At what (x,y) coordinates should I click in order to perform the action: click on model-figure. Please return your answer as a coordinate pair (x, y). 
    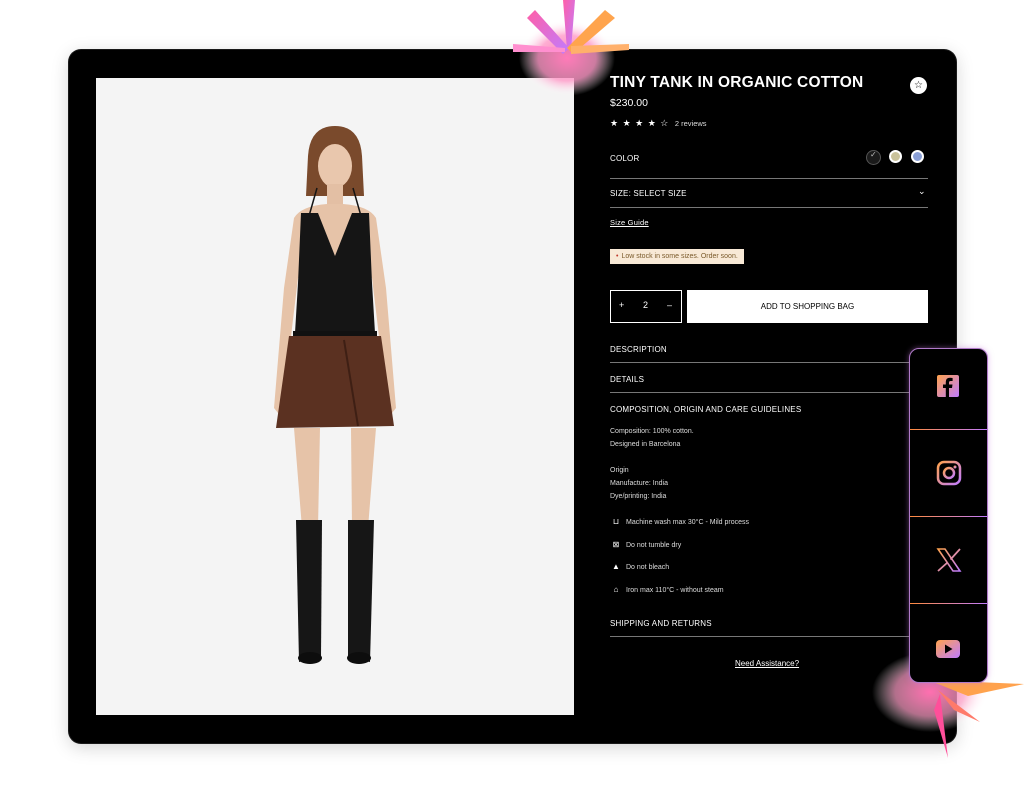
    Looking at the image, I should click on (335, 395).